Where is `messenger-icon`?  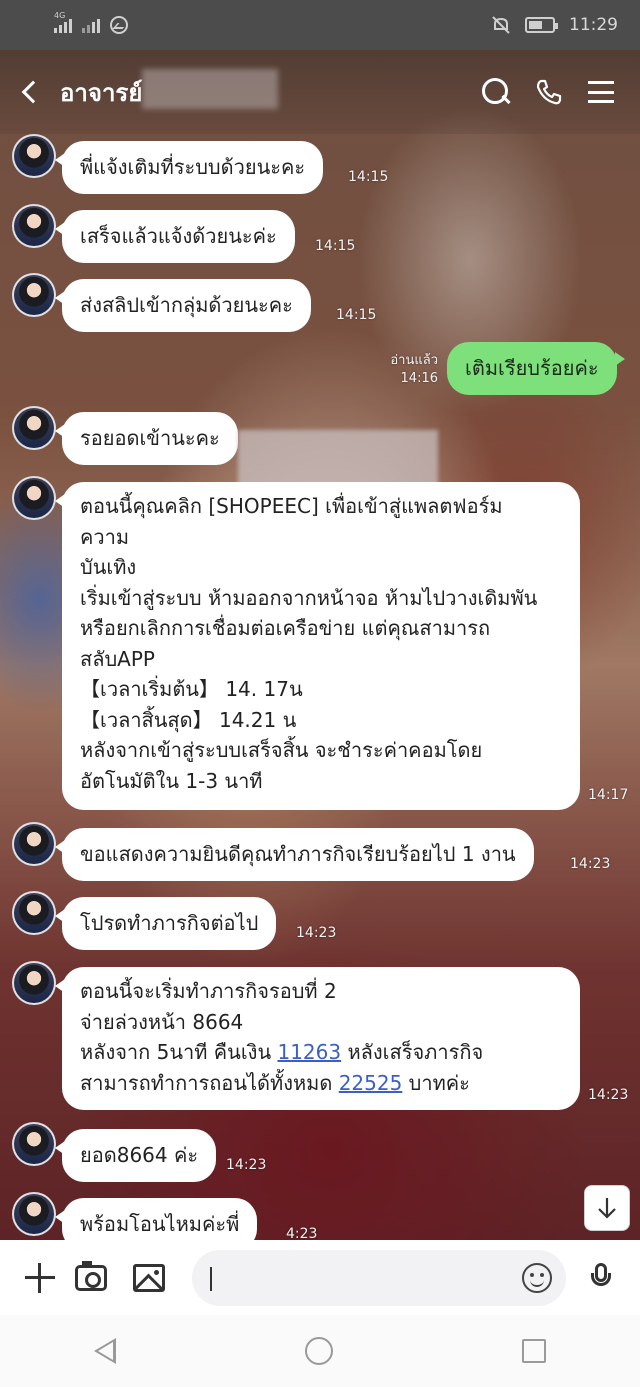 messenger-icon is located at coordinates (119, 25).